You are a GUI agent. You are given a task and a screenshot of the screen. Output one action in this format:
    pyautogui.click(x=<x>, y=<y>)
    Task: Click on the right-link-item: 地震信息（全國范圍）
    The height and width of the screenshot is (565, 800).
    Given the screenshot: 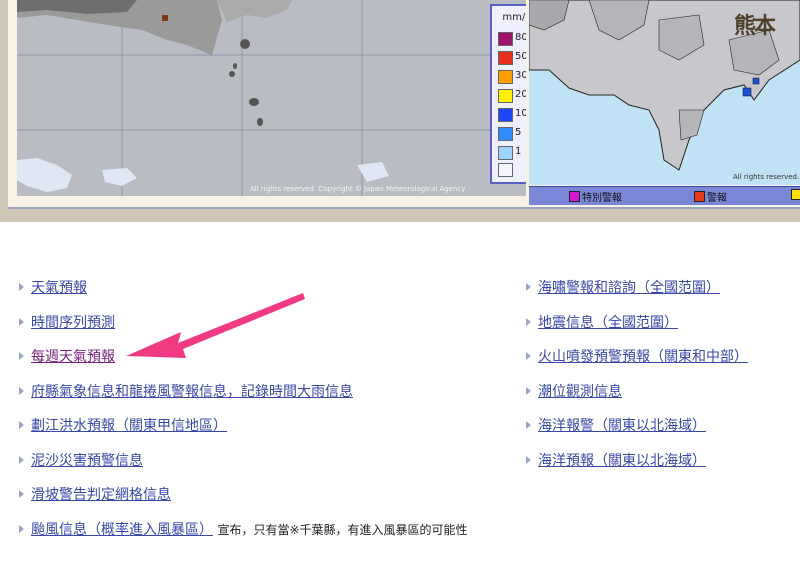 What is the action you would take?
    pyautogui.click(x=602, y=323)
    